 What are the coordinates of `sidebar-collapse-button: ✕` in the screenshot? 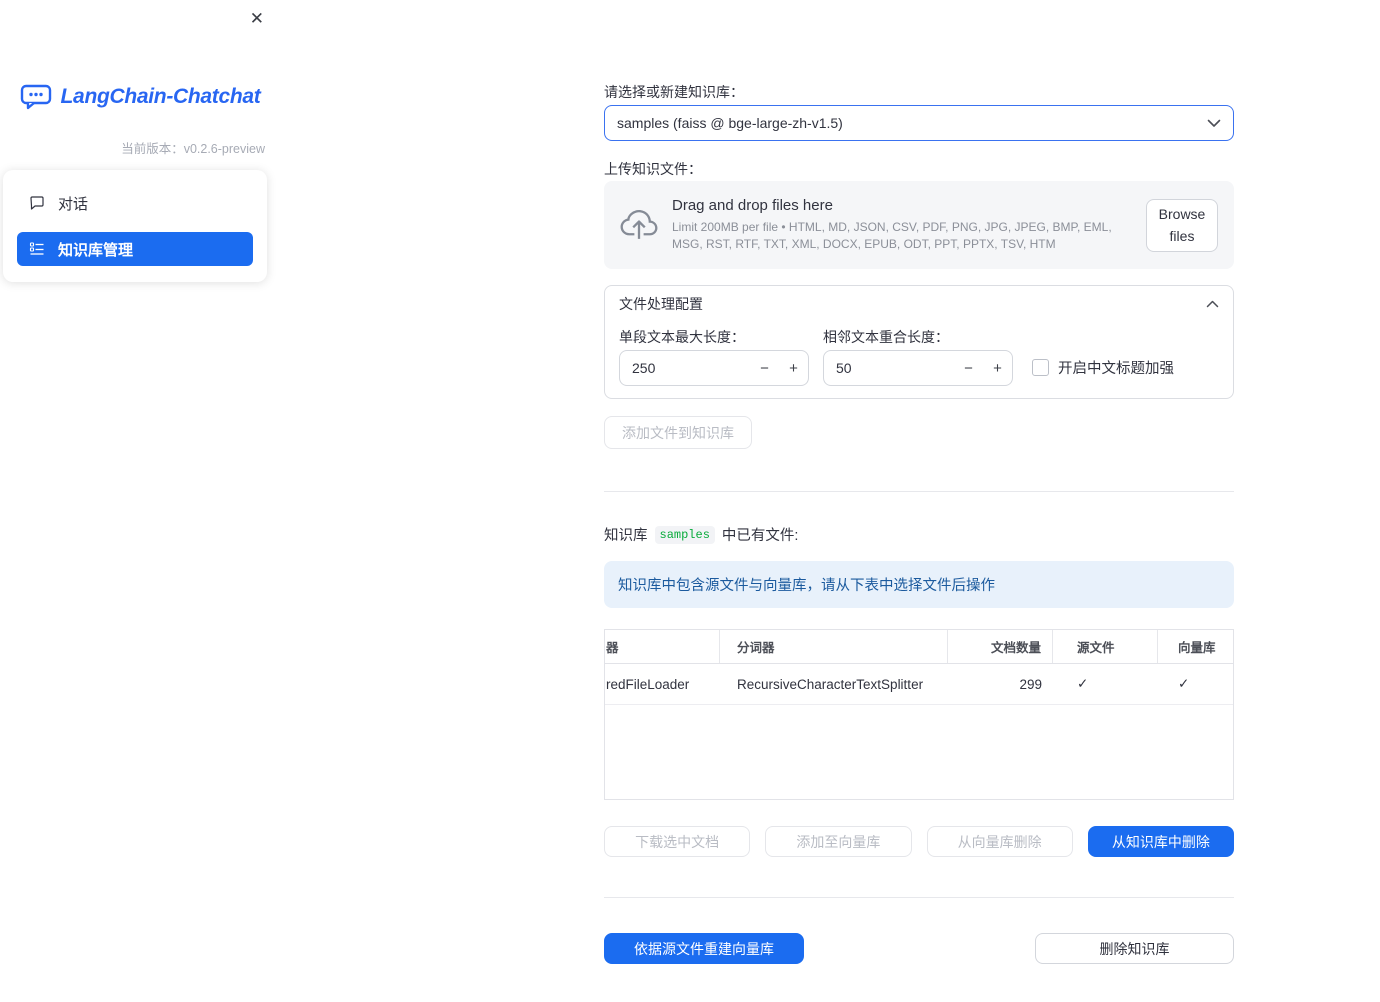 It's located at (257, 19).